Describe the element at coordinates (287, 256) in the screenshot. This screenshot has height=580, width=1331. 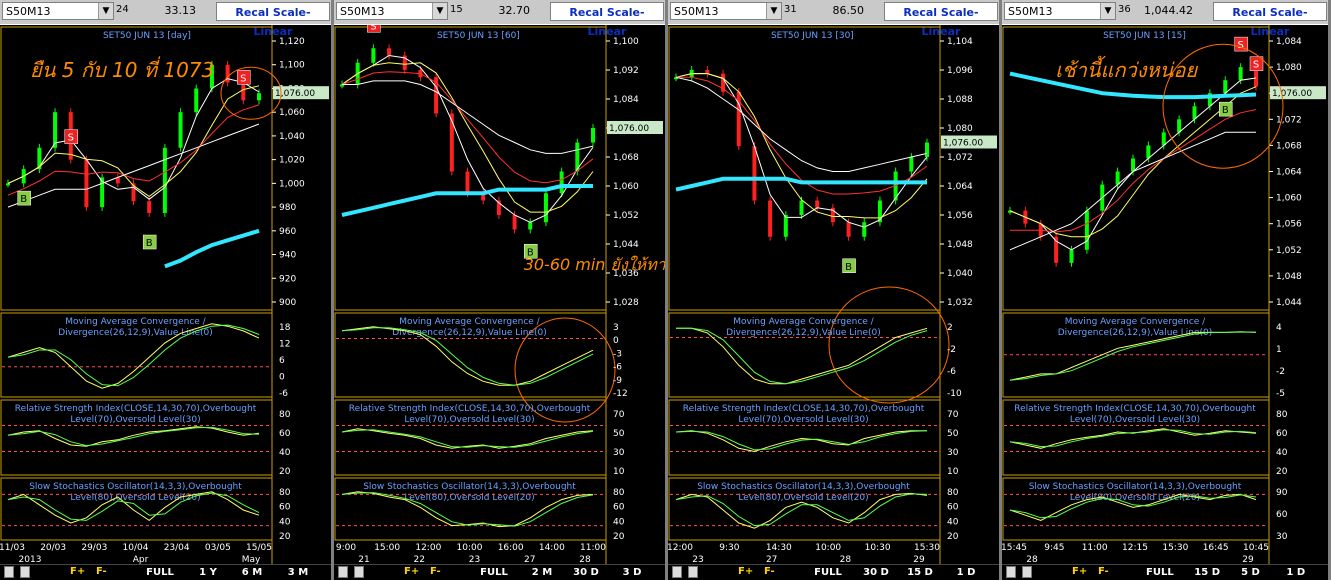
I see `price-tick-label: 940` at that location.